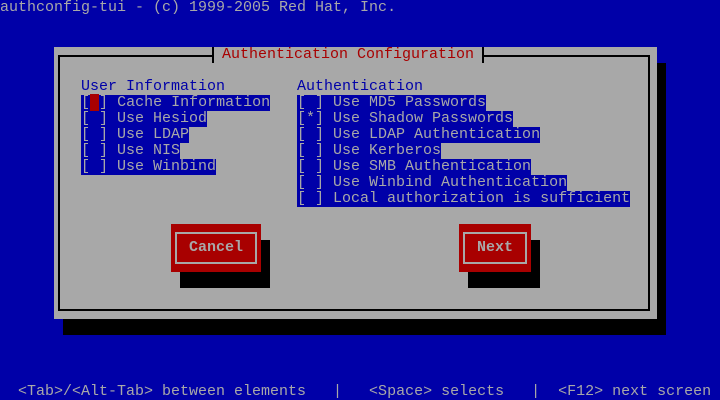 The width and height of the screenshot is (720, 400). I want to click on checkbox-use-ldap-authentication: [ ] Use LDAP Authentication, so click(419, 134).